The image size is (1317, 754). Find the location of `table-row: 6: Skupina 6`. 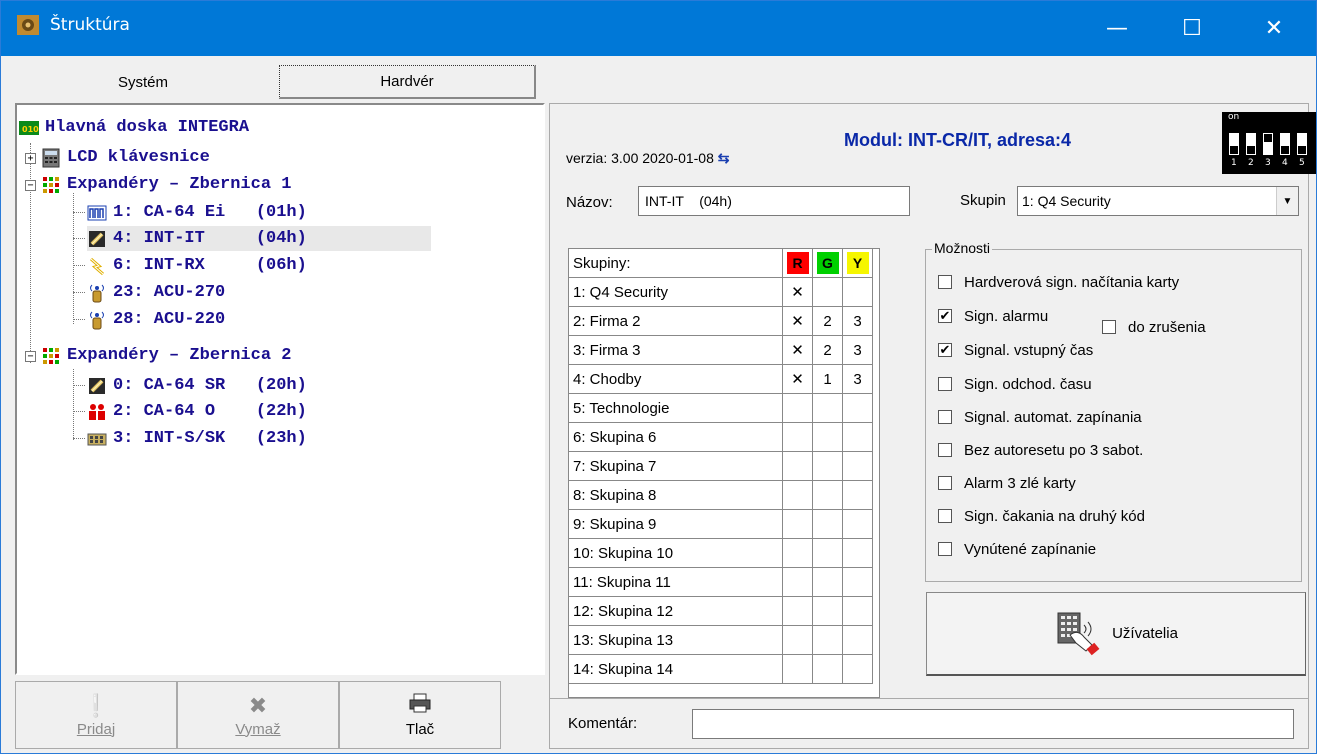

table-row: 6: Skupina 6 is located at coordinates (724, 437).